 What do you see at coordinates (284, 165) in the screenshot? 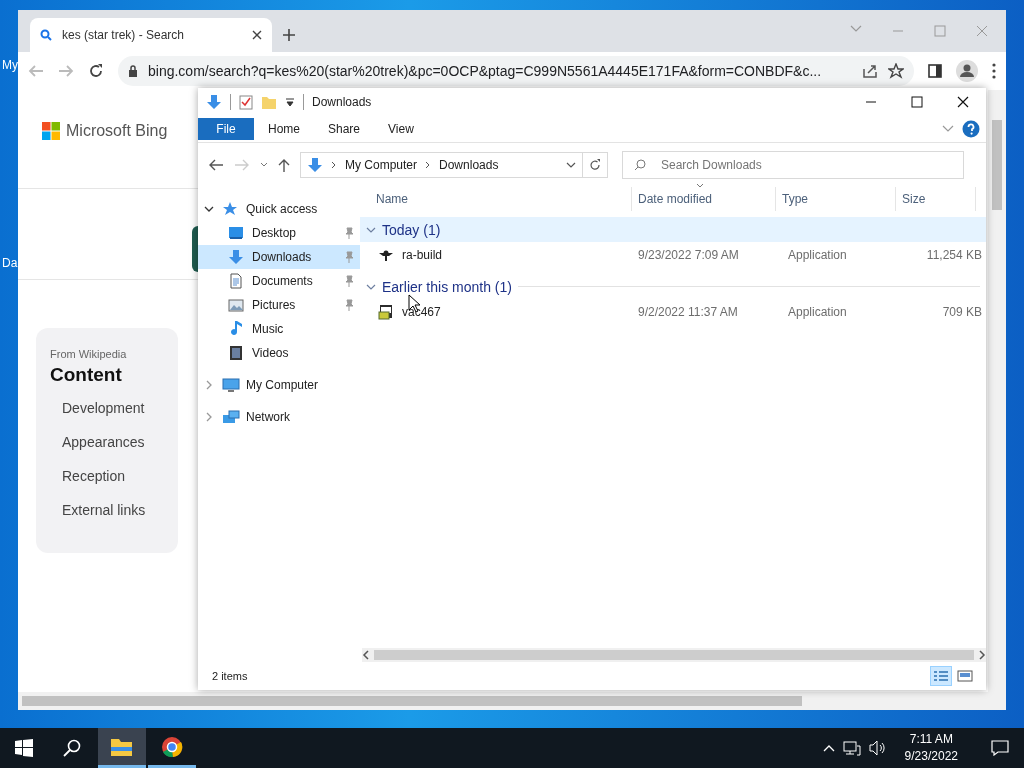
I see `up-icon` at bounding box center [284, 165].